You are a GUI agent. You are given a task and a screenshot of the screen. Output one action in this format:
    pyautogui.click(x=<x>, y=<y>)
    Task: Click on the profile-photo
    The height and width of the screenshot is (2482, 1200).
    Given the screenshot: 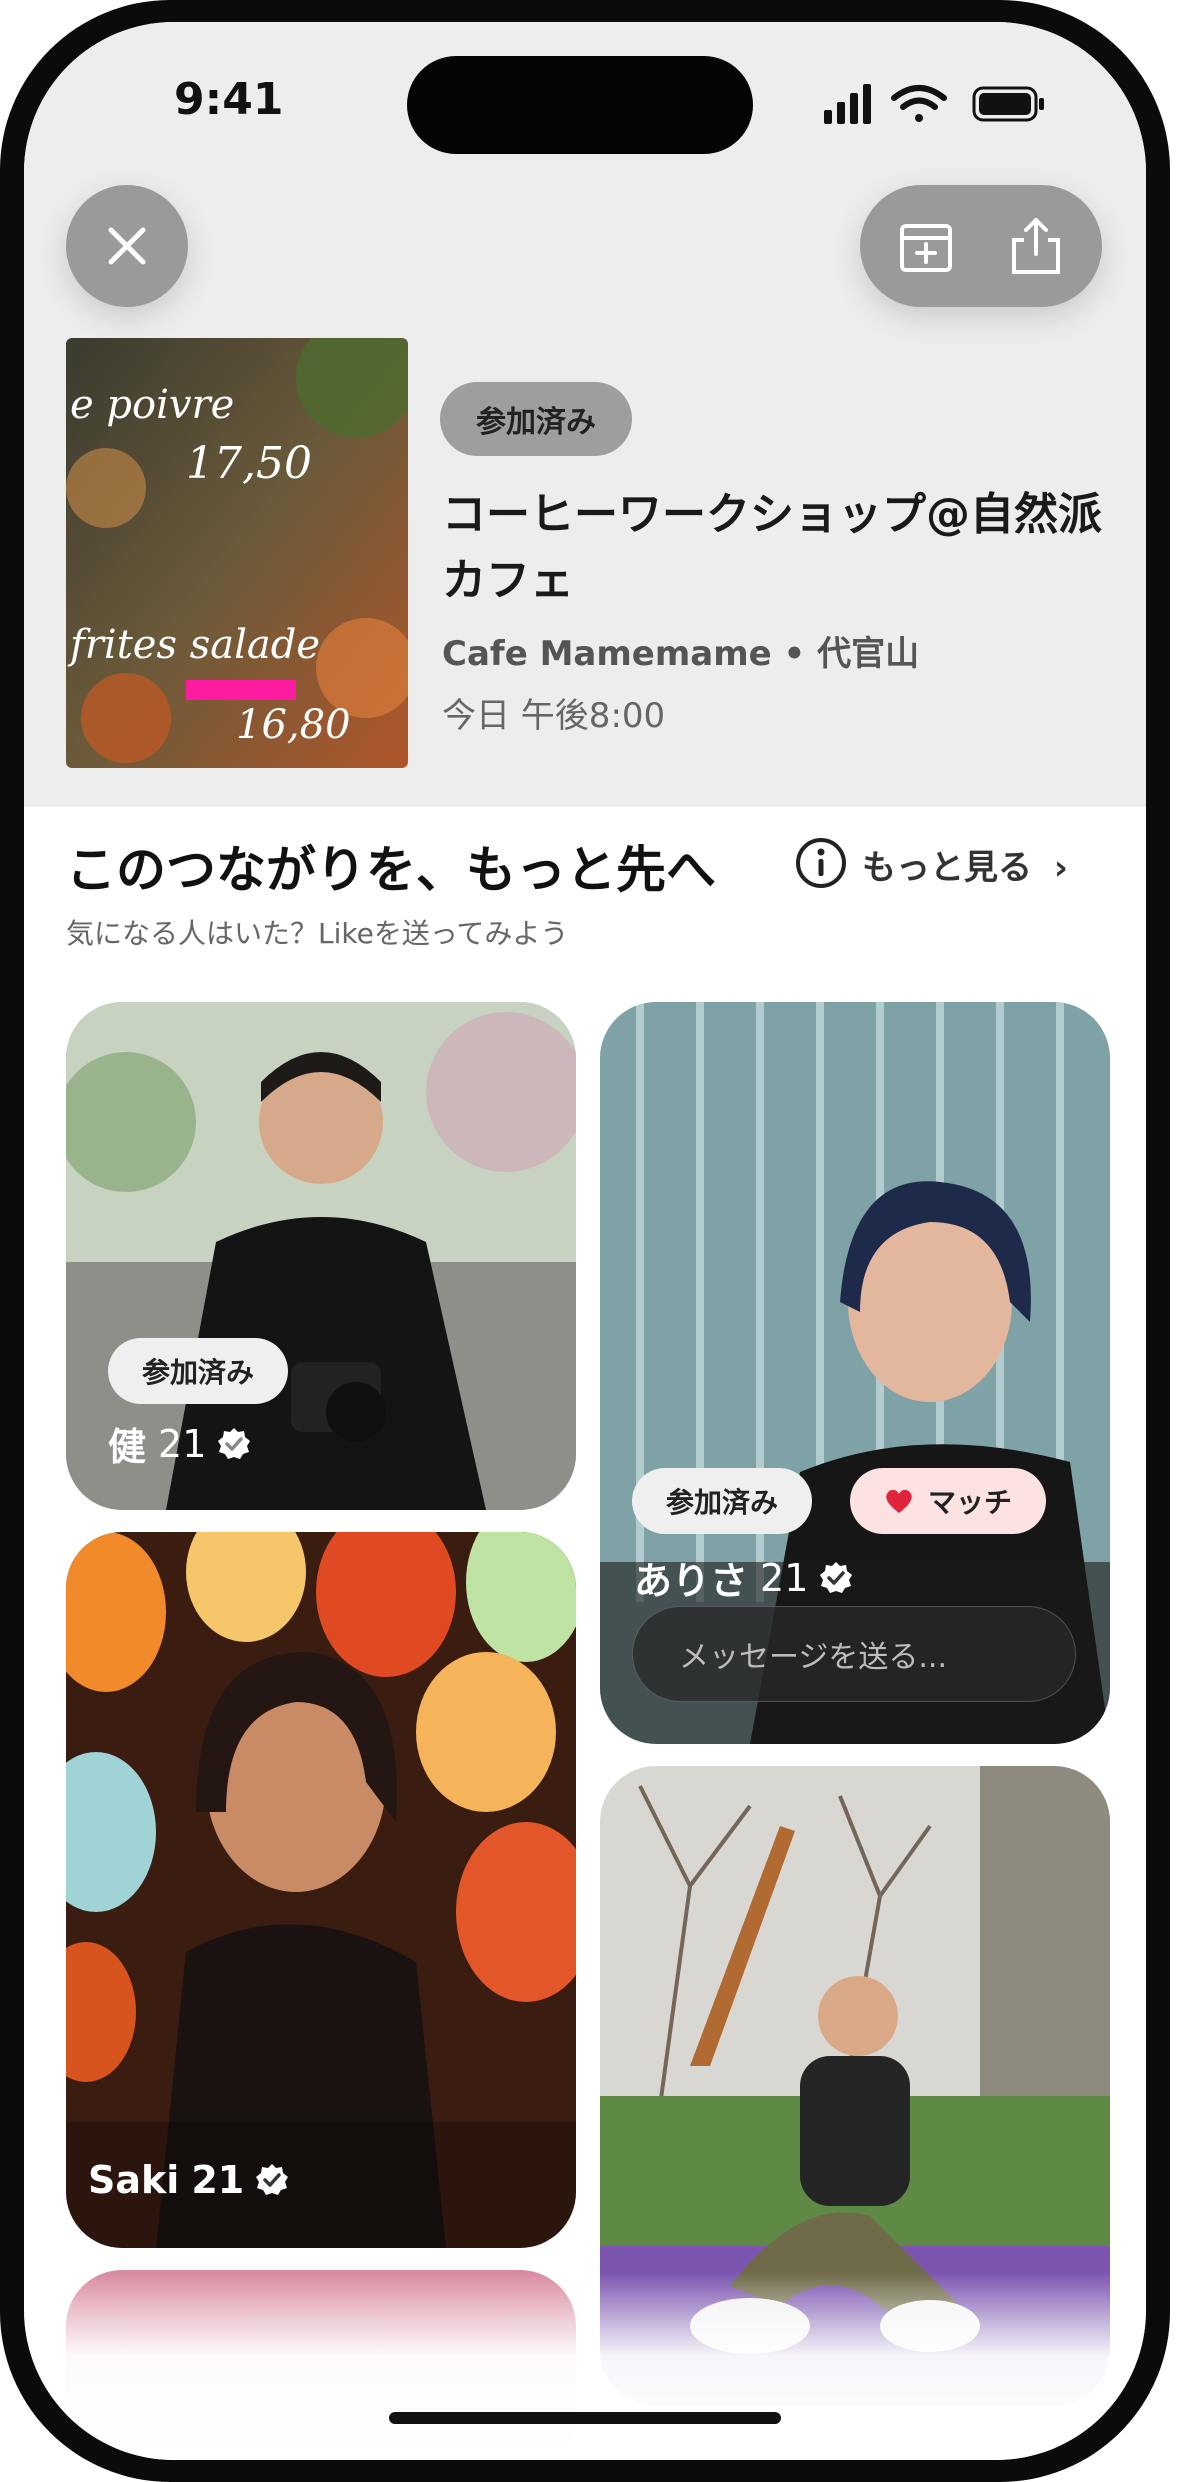 What is the action you would take?
    pyautogui.click(x=321, y=1890)
    